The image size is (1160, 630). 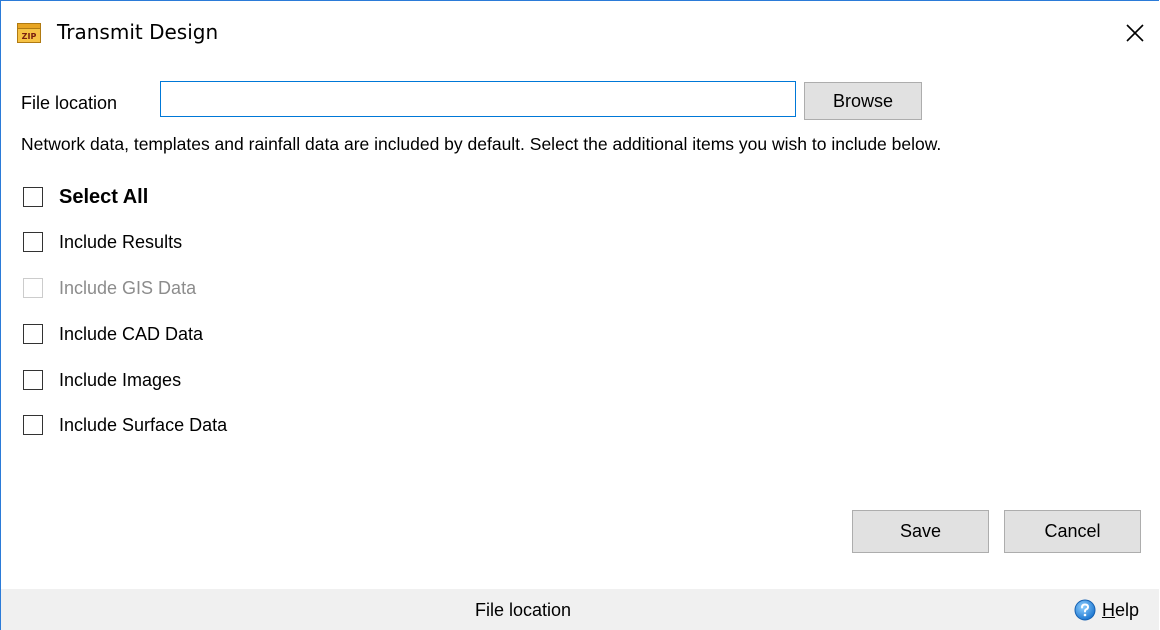 I want to click on file-location-label: File location, so click(x=69, y=103).